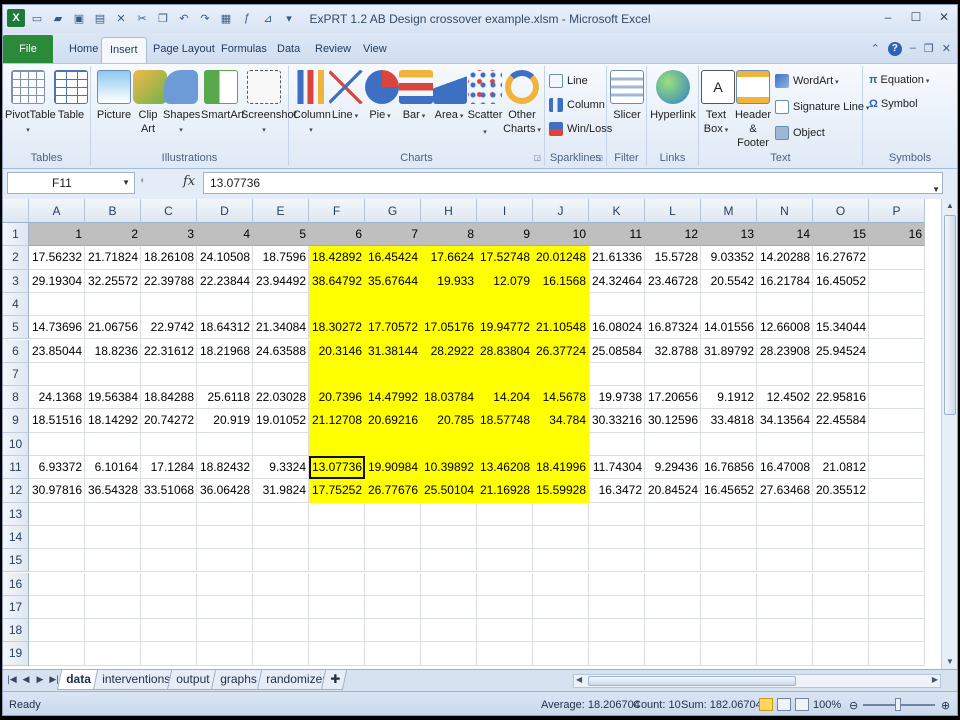  Describe the element at coordinates (841, 468) in the screenshot. I see `cell: 21.0812` at that location.